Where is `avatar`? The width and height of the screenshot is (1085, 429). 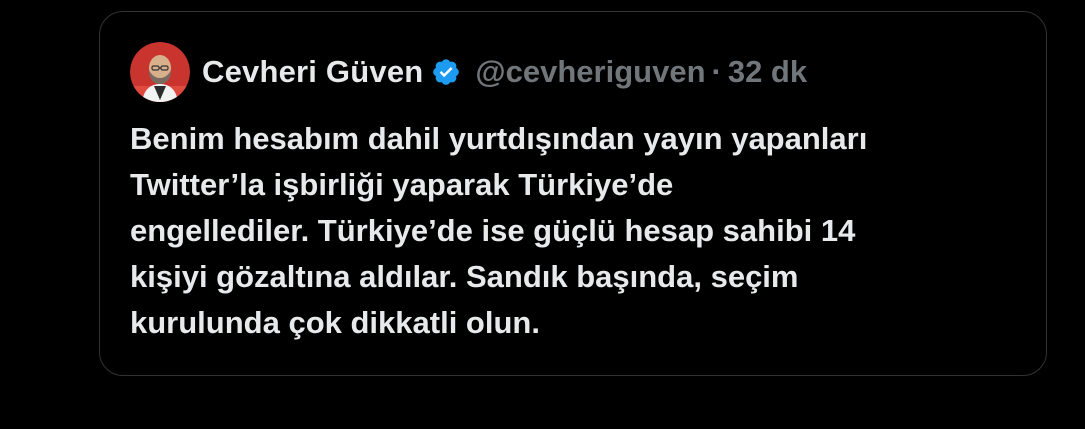
avatar is located at coordinates (160, 72).